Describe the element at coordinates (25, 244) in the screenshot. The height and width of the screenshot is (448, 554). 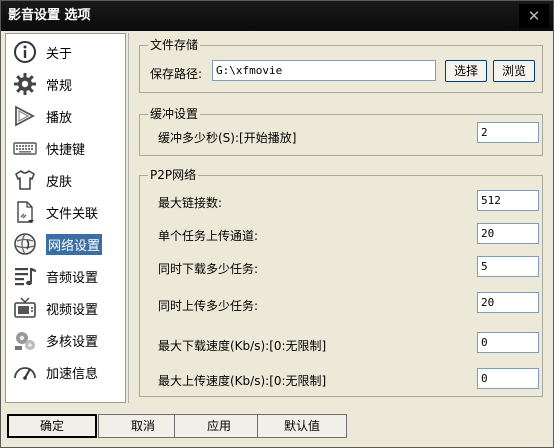
I see `network-icon` at that location.